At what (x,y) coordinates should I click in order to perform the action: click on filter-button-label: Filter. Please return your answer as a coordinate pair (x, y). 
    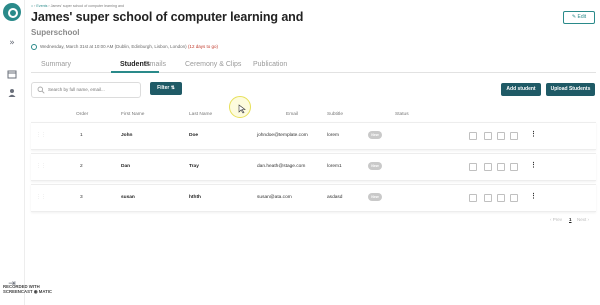
    Looking at the image, I should click on (163, 88).